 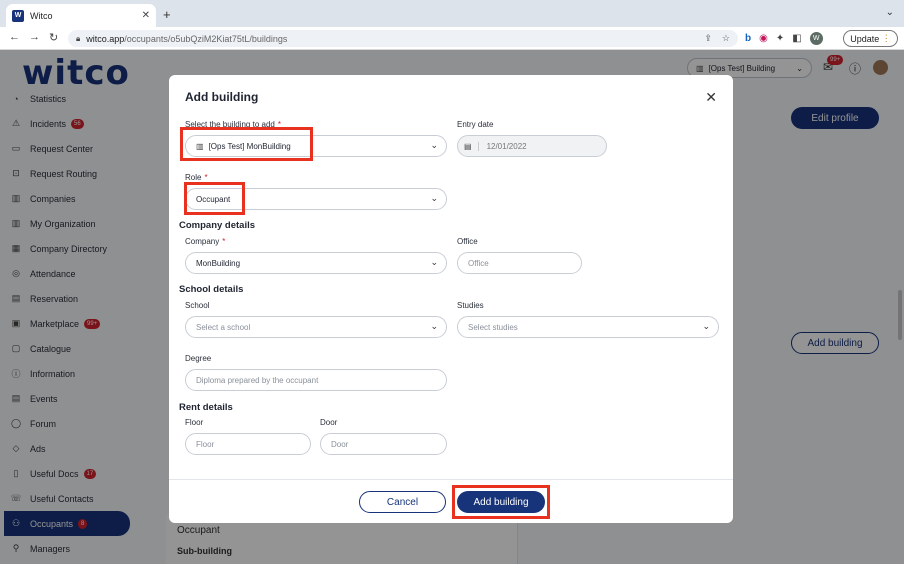 I want to click on floor-label: Floor, so click(x=194, y=422).